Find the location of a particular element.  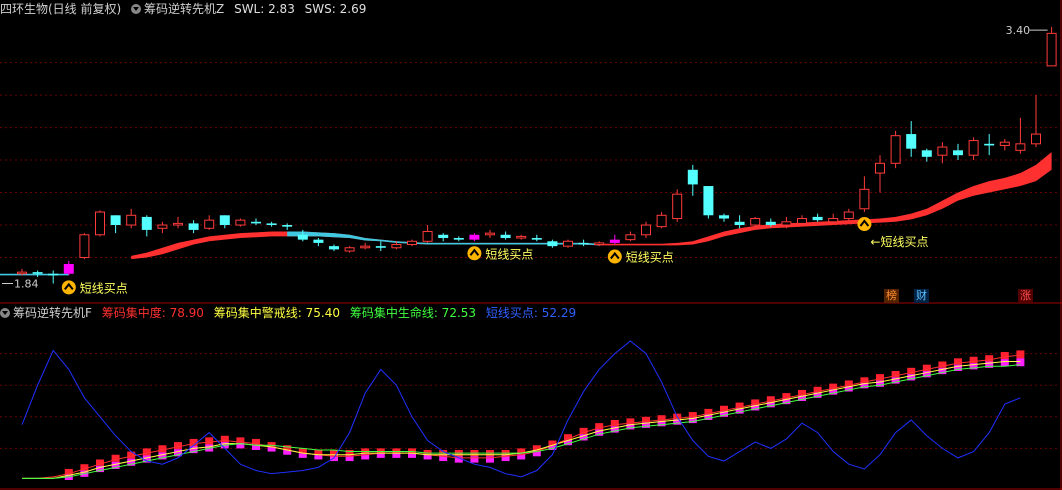

low-price-label: 1.84 is located at coordinates (26, 284).